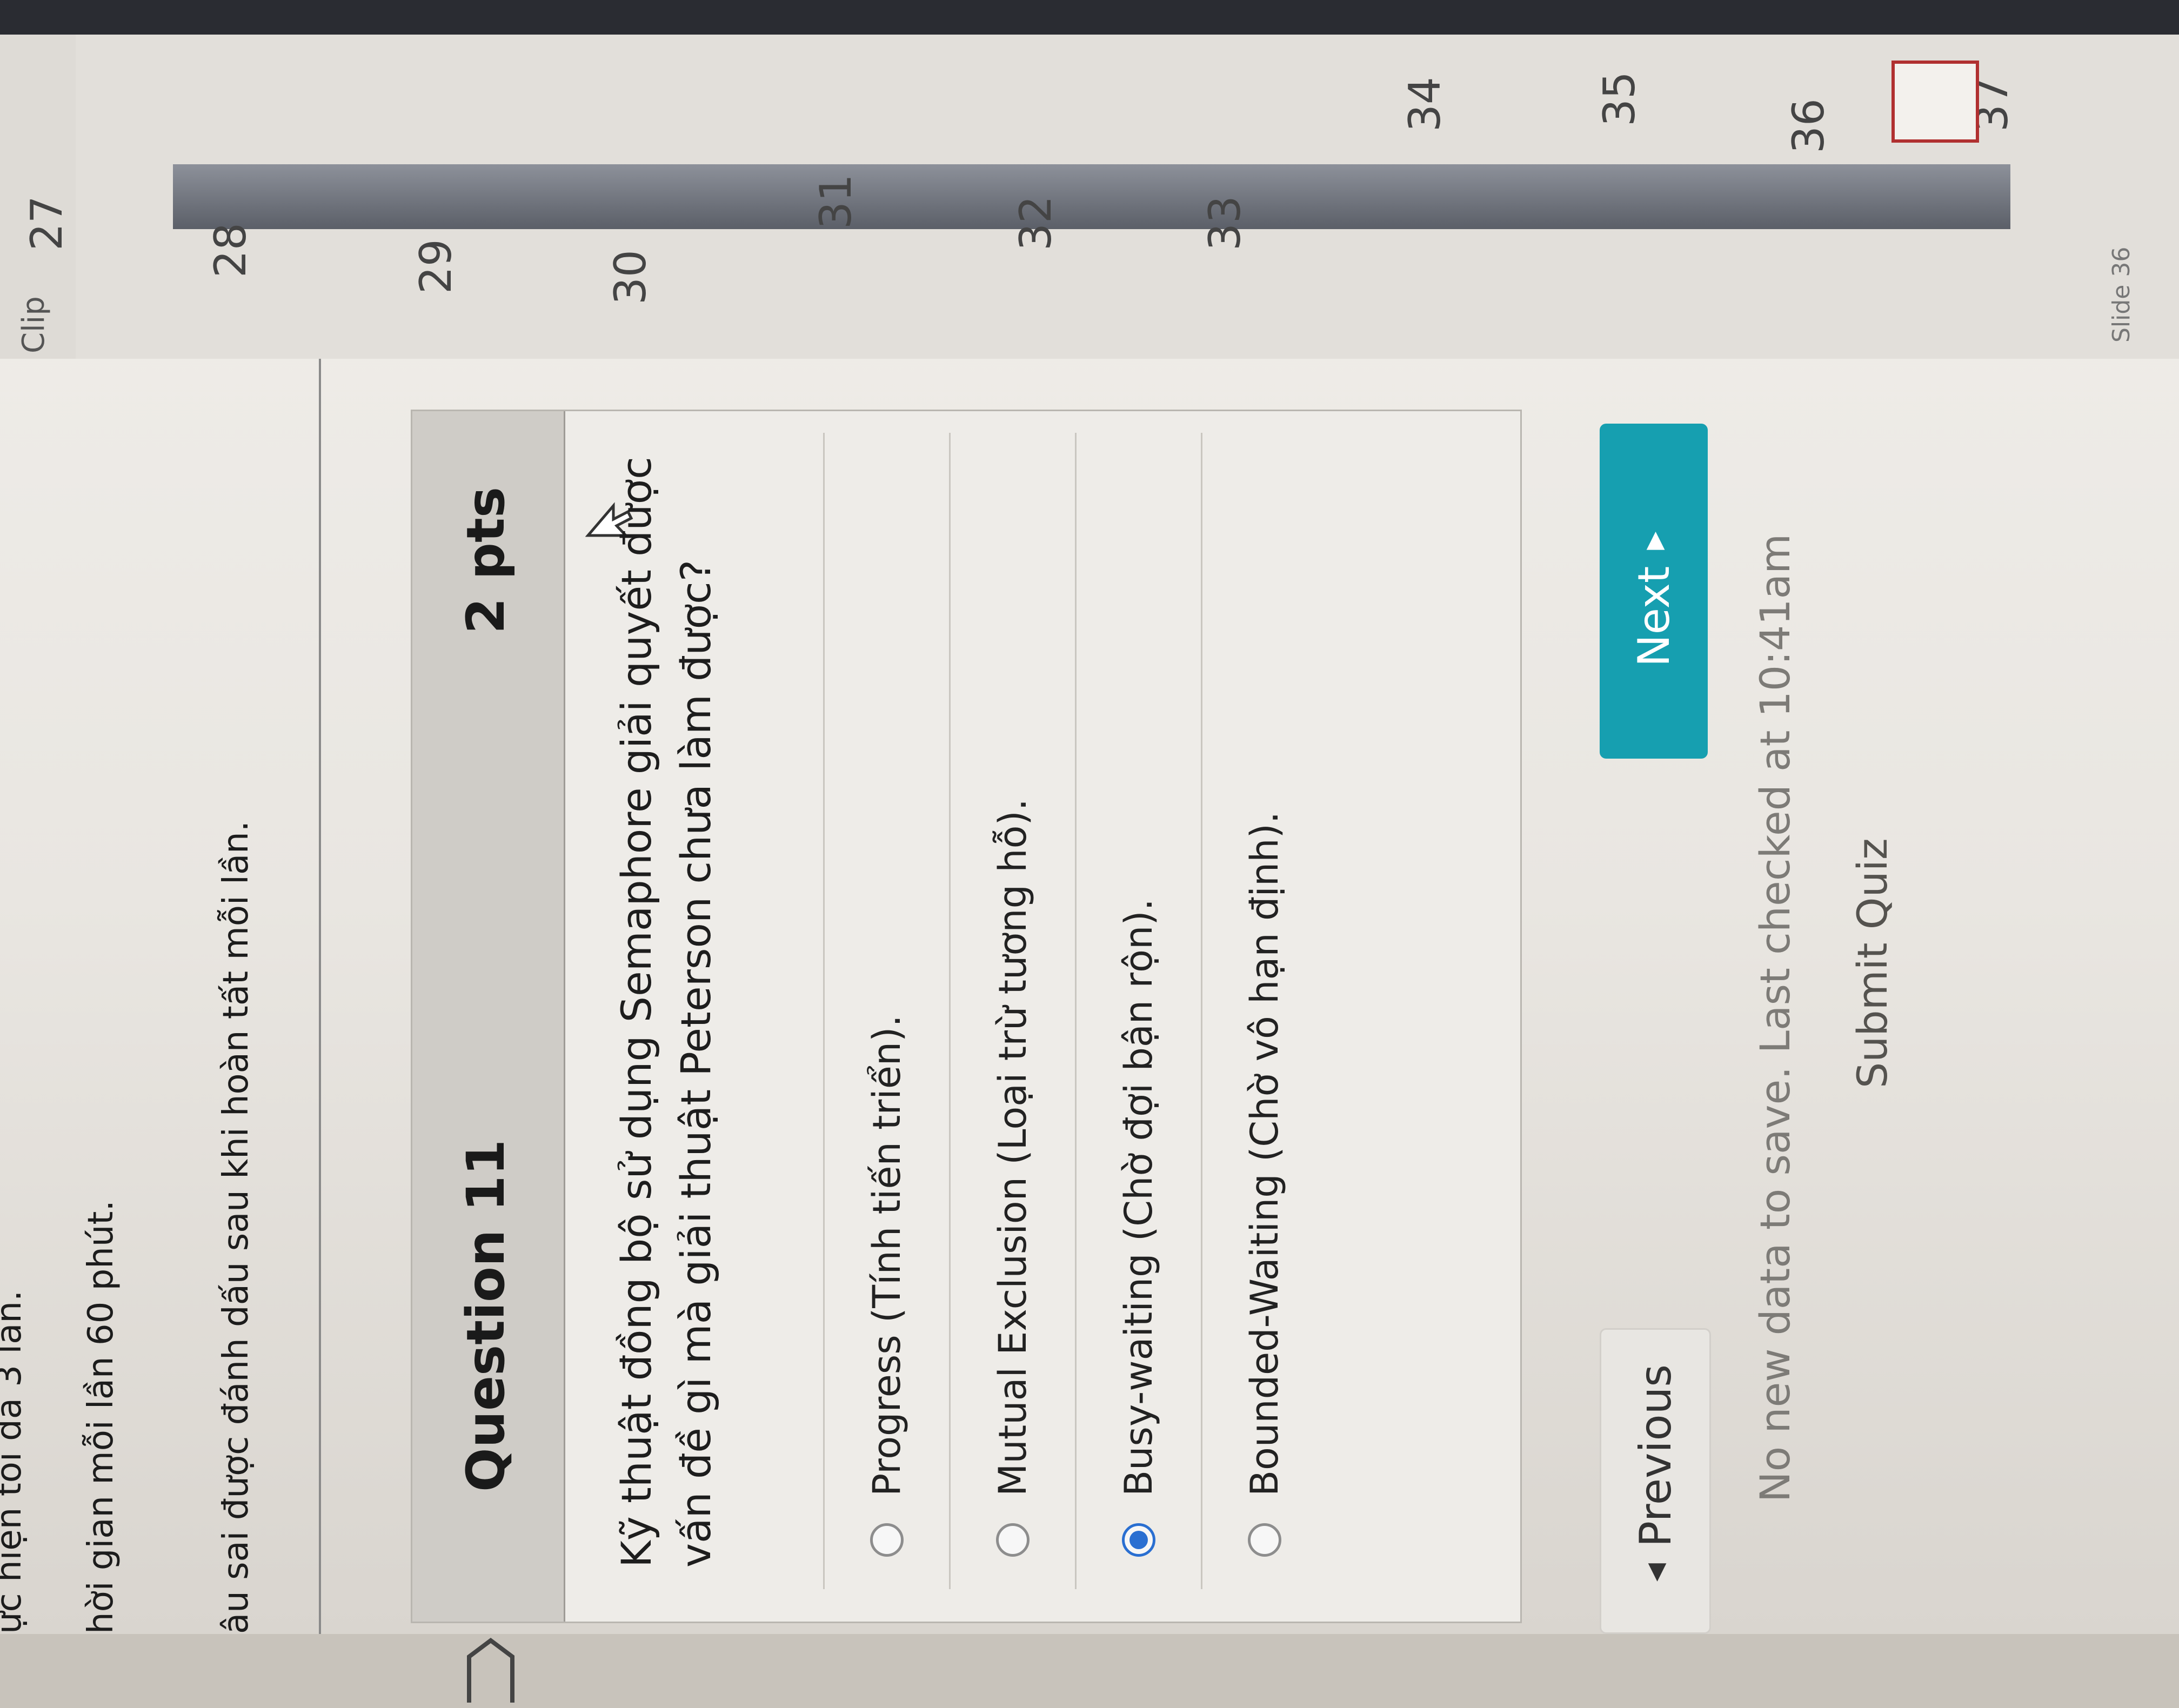 Image resolution: width=2179 pixels, height=1708 pixels. What do you see at coordinates (1808, 125) in the screenshot?
I see `slide-number: 36` at bounding box center [1808, 125].